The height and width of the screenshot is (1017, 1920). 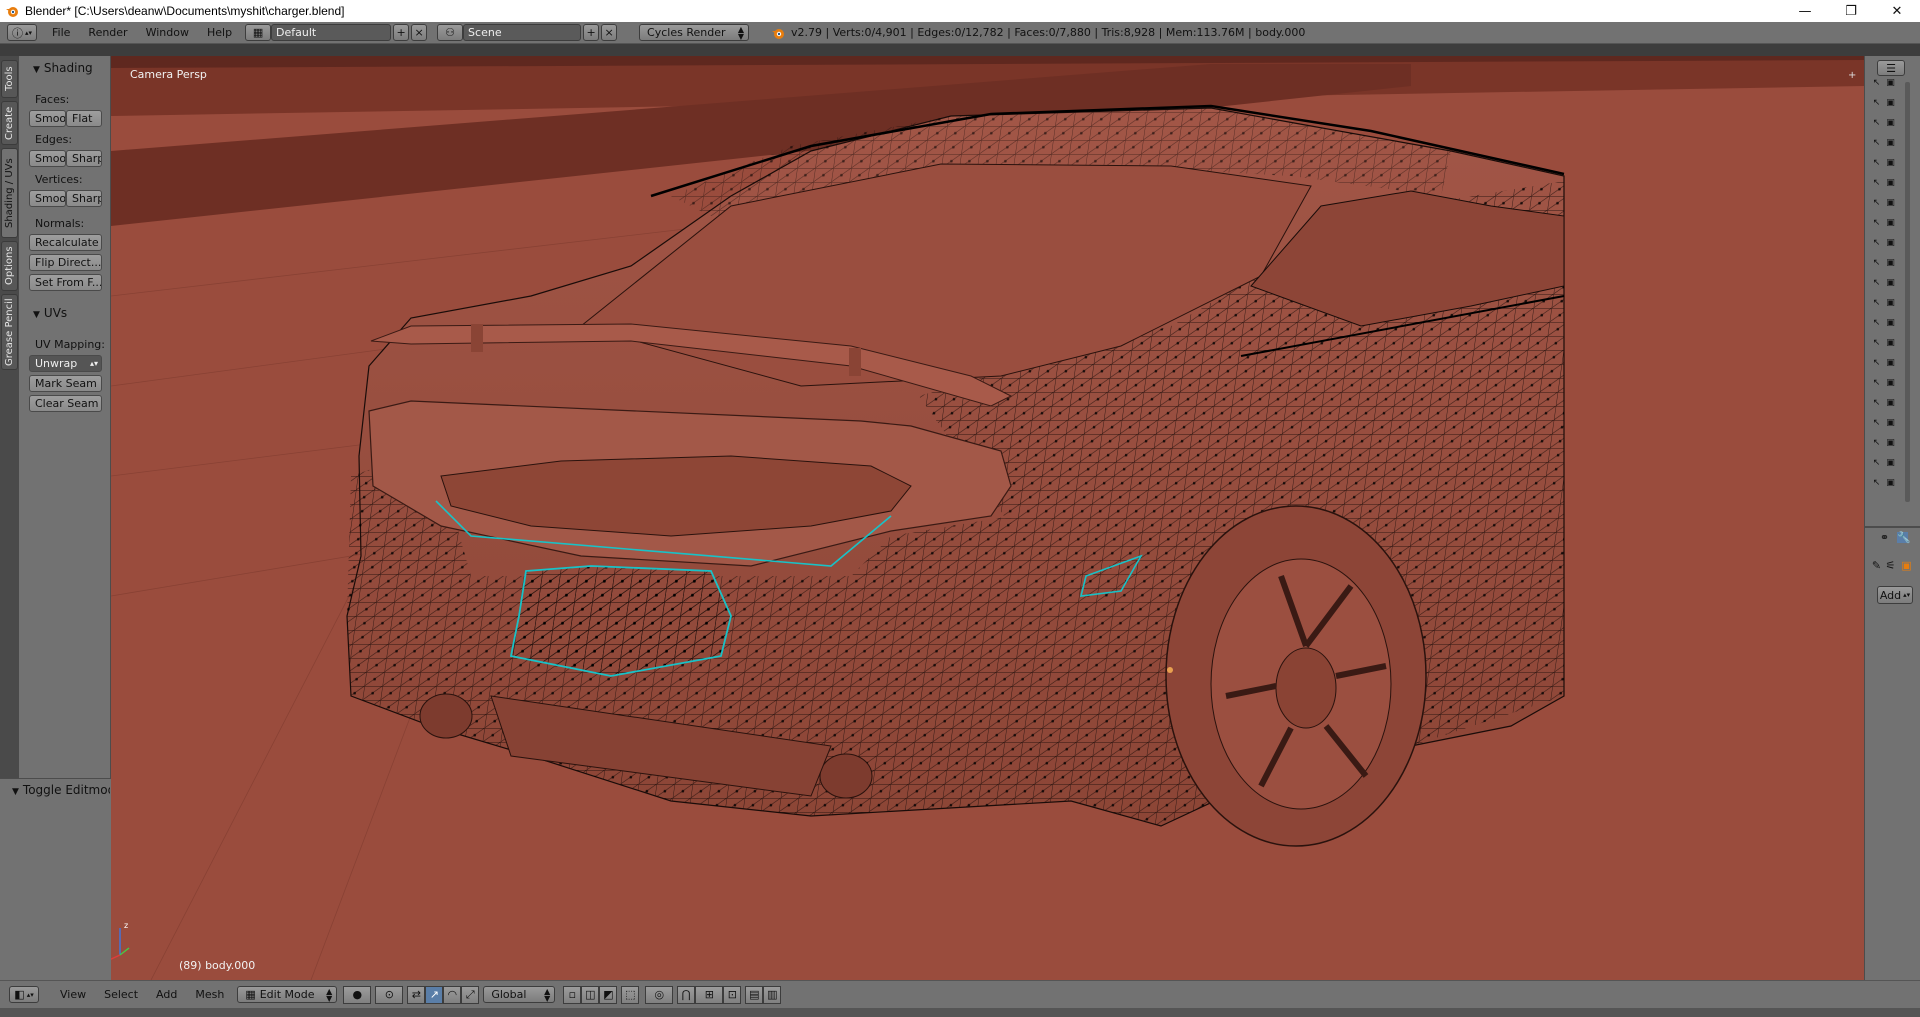 I want to click on limit-to-visible-toggle: ⬚, so click(x=630, y=994).